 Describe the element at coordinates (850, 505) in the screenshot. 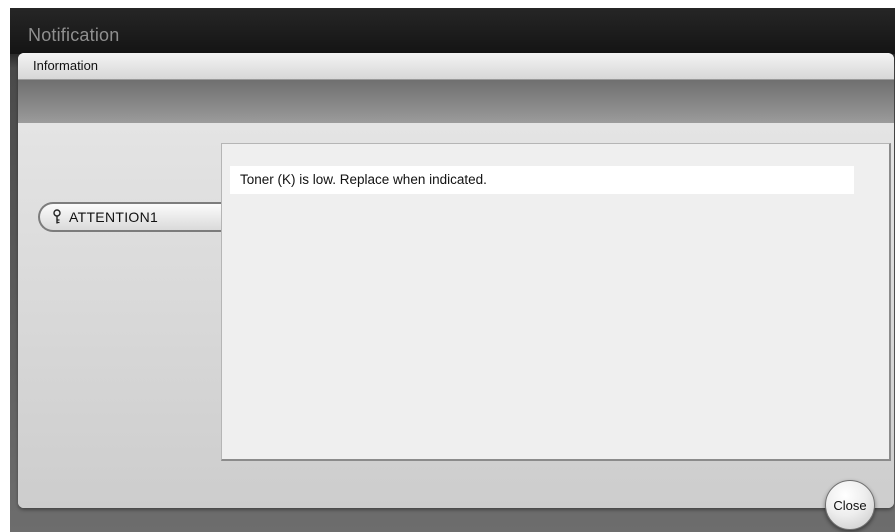

I see `close-button: Close` at that location.